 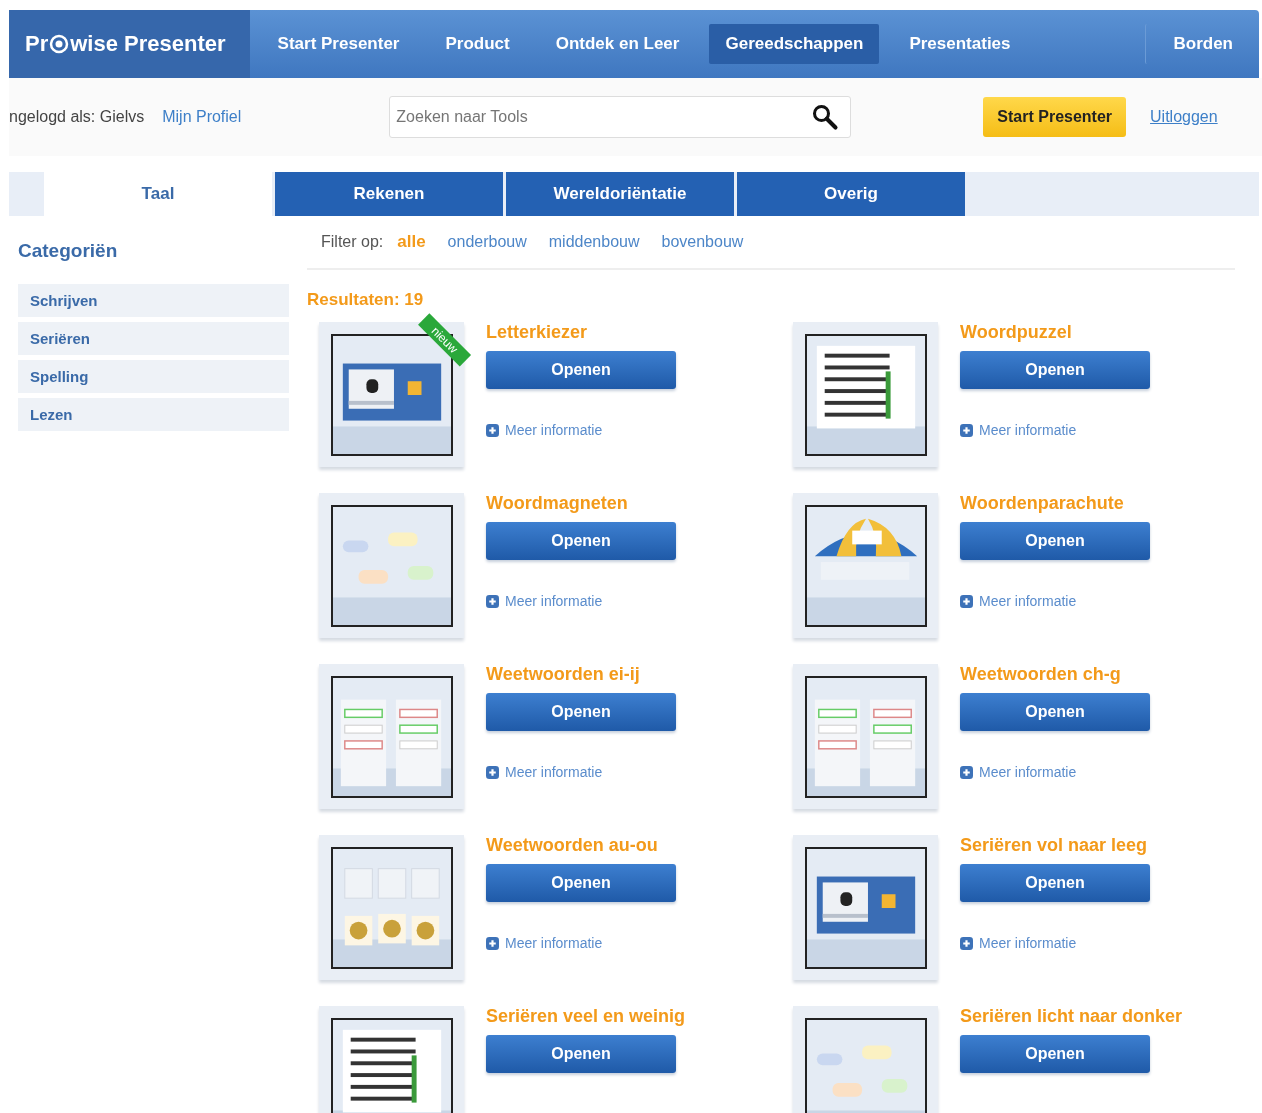 What do you see at coordinates (158, 194) in the screenshot?
I see `category-tab: Taal` at bounding box center [158, 194].